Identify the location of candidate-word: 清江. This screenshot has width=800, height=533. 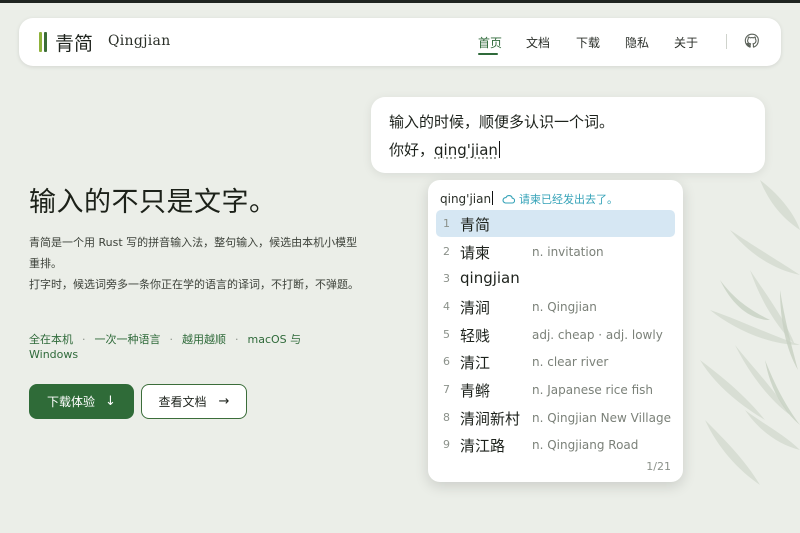
(475, 363).